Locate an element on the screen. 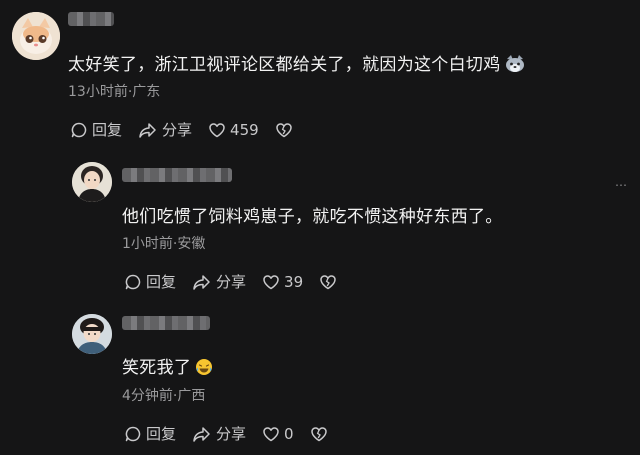 Image resolution: width=640 pixels, height=455 pixels. like-count: 459 is located at coordinates (244, 129).